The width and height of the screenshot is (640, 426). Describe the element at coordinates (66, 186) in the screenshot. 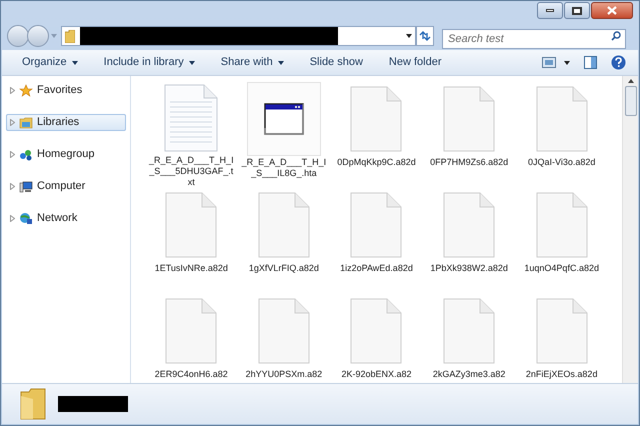

I see `sidebar-item: Computer` at that location.